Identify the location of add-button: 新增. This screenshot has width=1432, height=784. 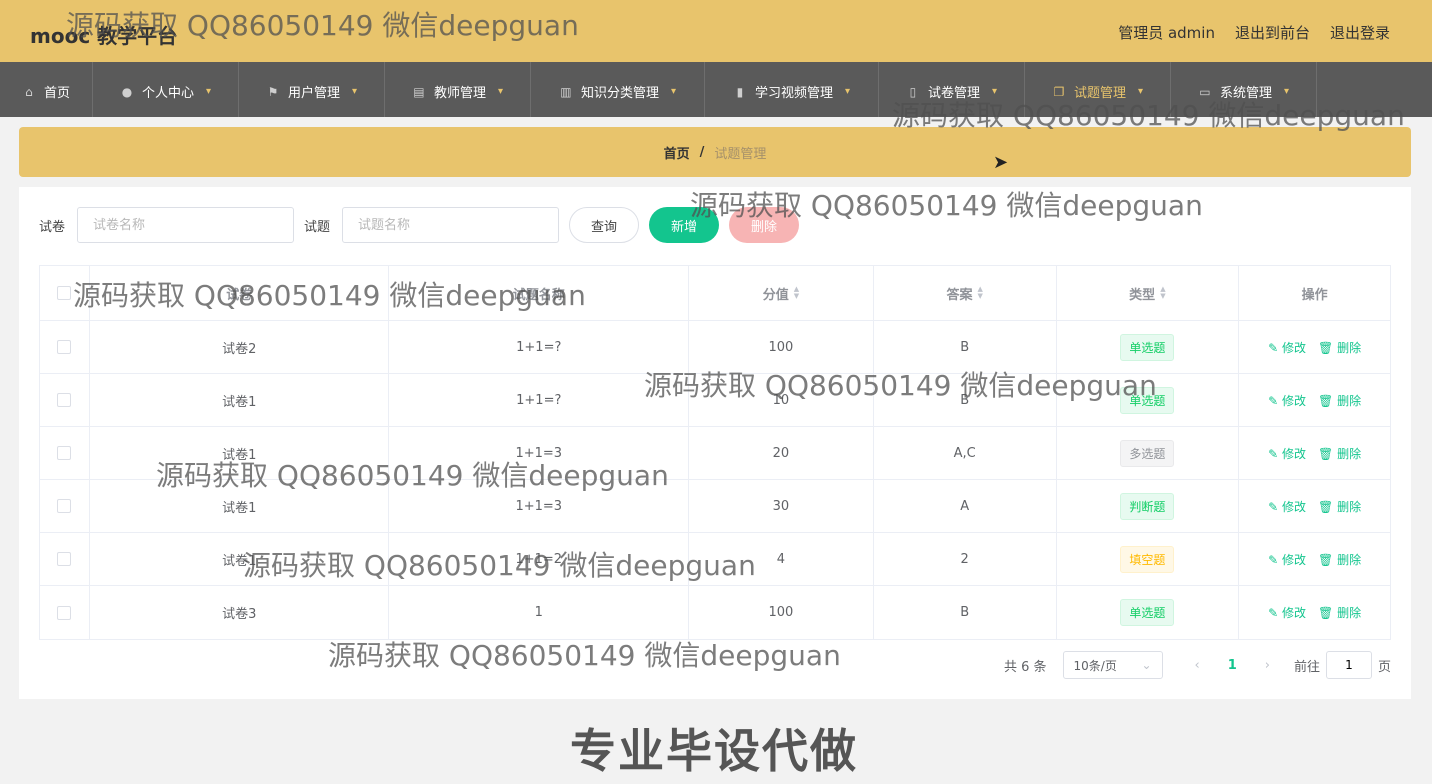
(684, 225).